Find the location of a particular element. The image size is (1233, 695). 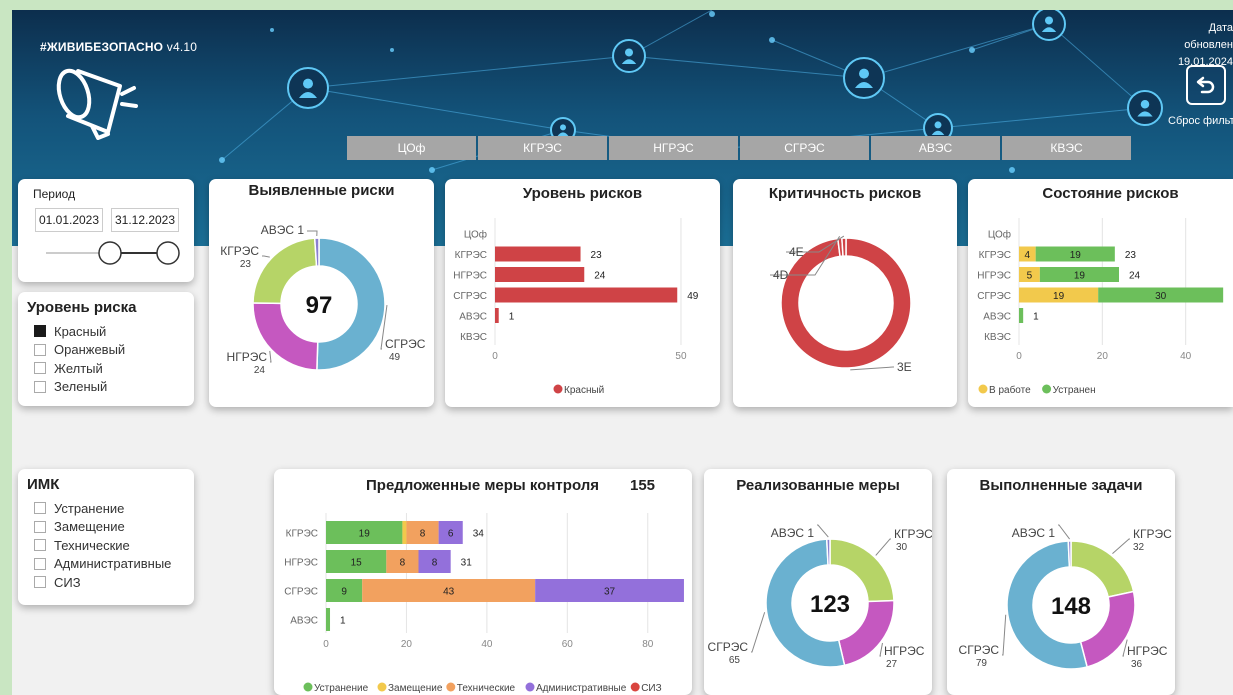

slice-value: 30 is located at coordinates (902, 547).